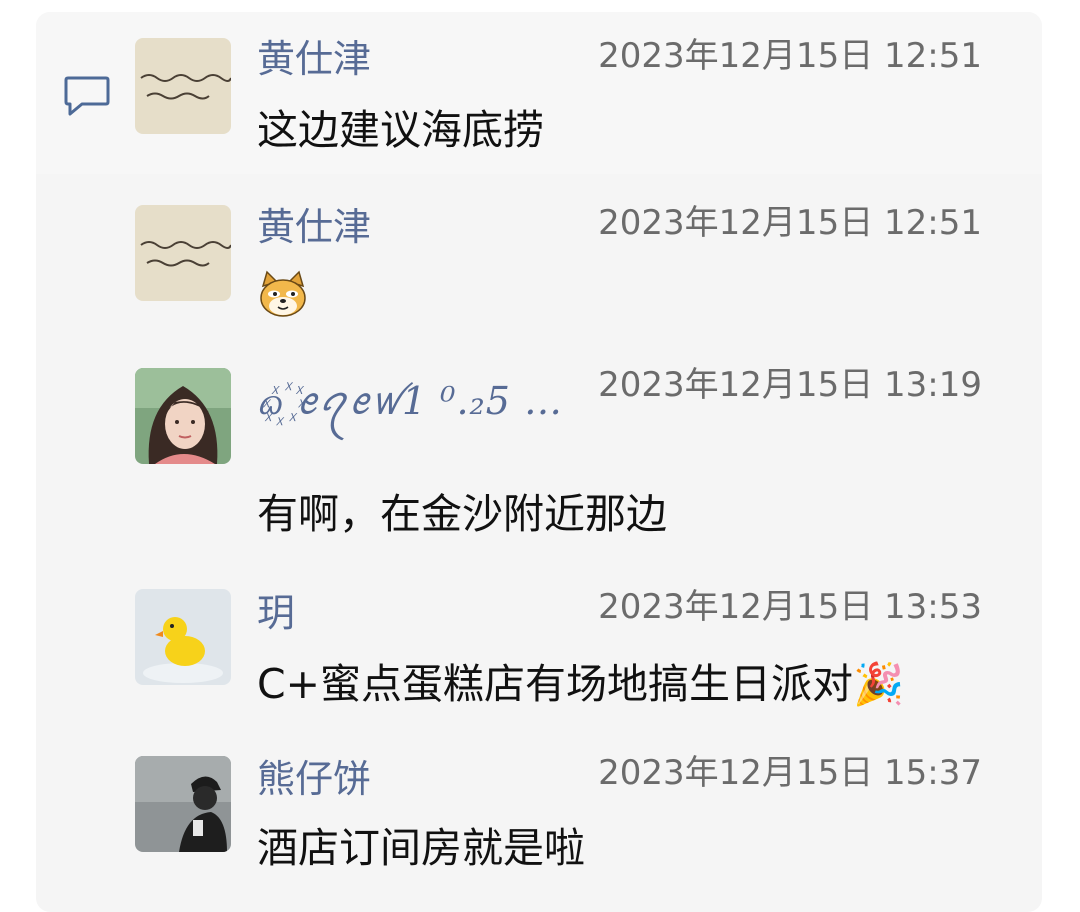 The width and height of the screenshot is (1080, 912). Describe the element at coordinates (87, 96) in the screenshot. I see `comment-icon` at that location.